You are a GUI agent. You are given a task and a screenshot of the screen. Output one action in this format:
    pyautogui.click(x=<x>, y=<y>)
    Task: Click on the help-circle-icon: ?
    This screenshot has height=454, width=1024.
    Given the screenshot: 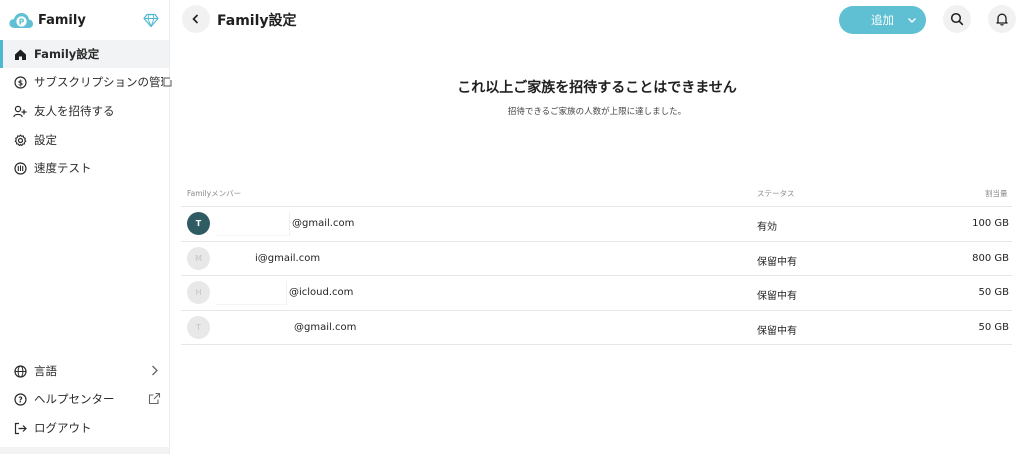 What is the action you would take?
    pyautogui.click(x=20, y=399)
    